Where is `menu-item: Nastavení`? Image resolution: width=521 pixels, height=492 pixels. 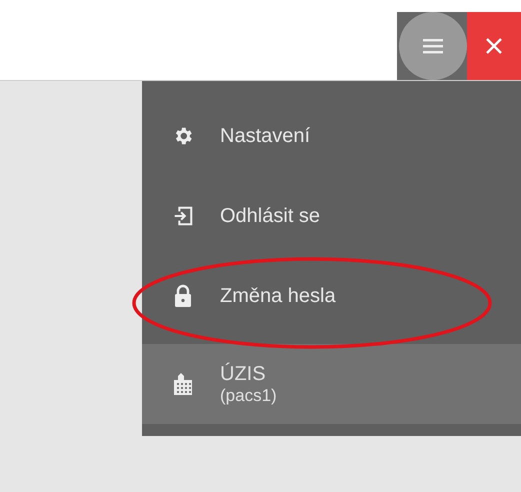
menu-item: Nastavení is located at coordinates (331, 136).